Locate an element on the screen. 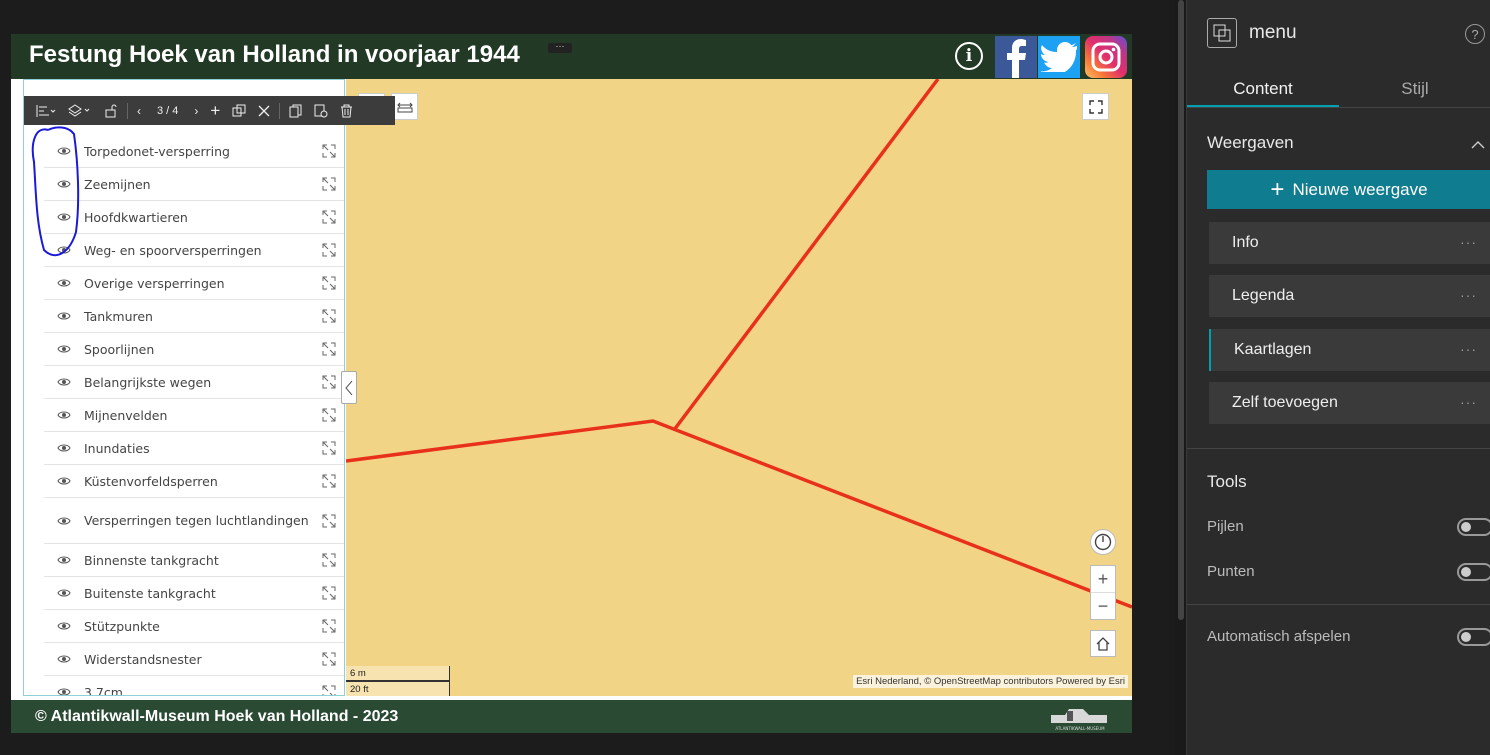  layer-row: Weg- en spoorversperringen is located at coordinates (194, 250).